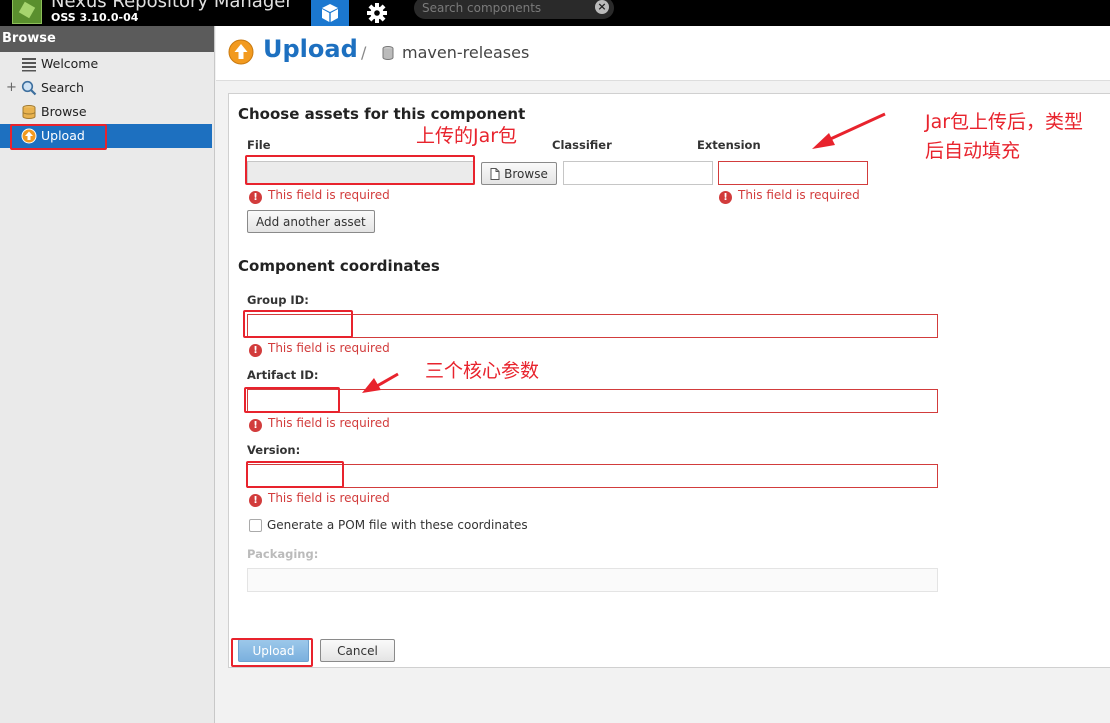 The image size is (1110, 723). I want to click on arrow-to-extension, so click(849, 130).